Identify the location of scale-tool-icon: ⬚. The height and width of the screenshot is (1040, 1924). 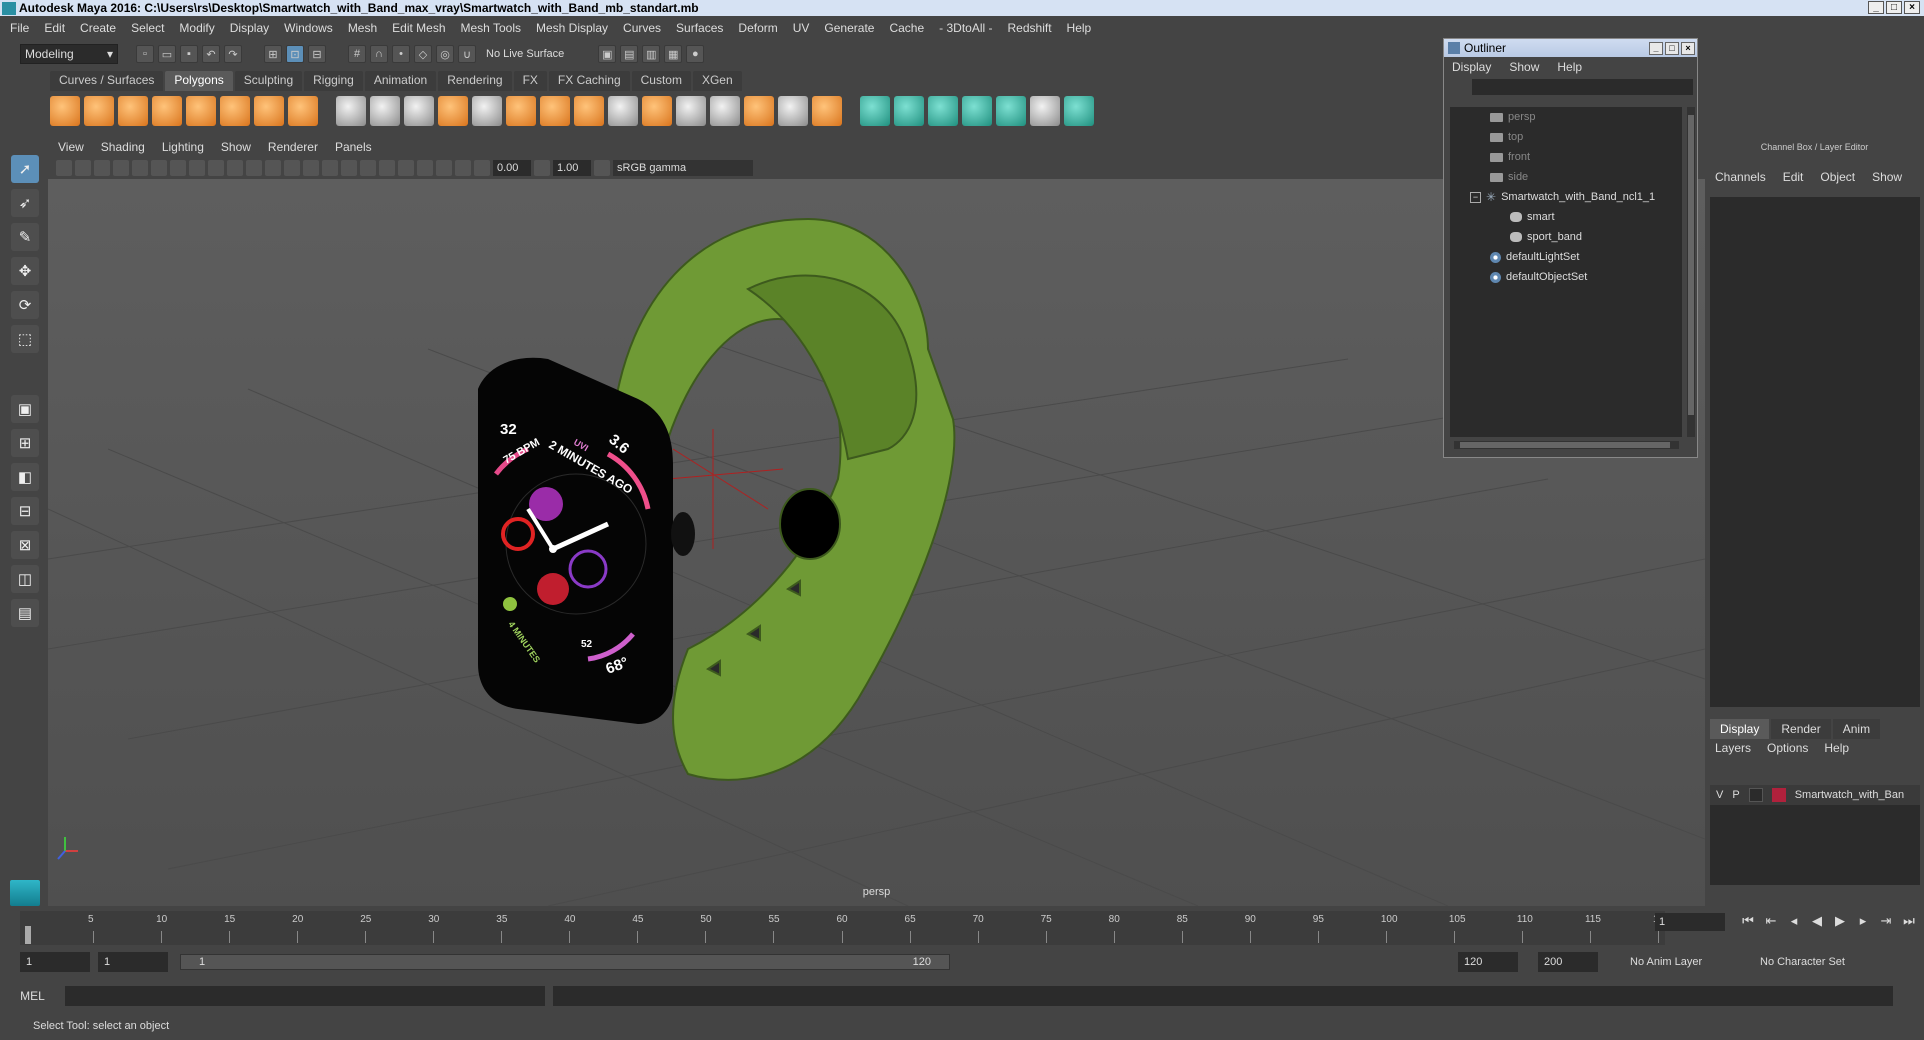
(25, 339).